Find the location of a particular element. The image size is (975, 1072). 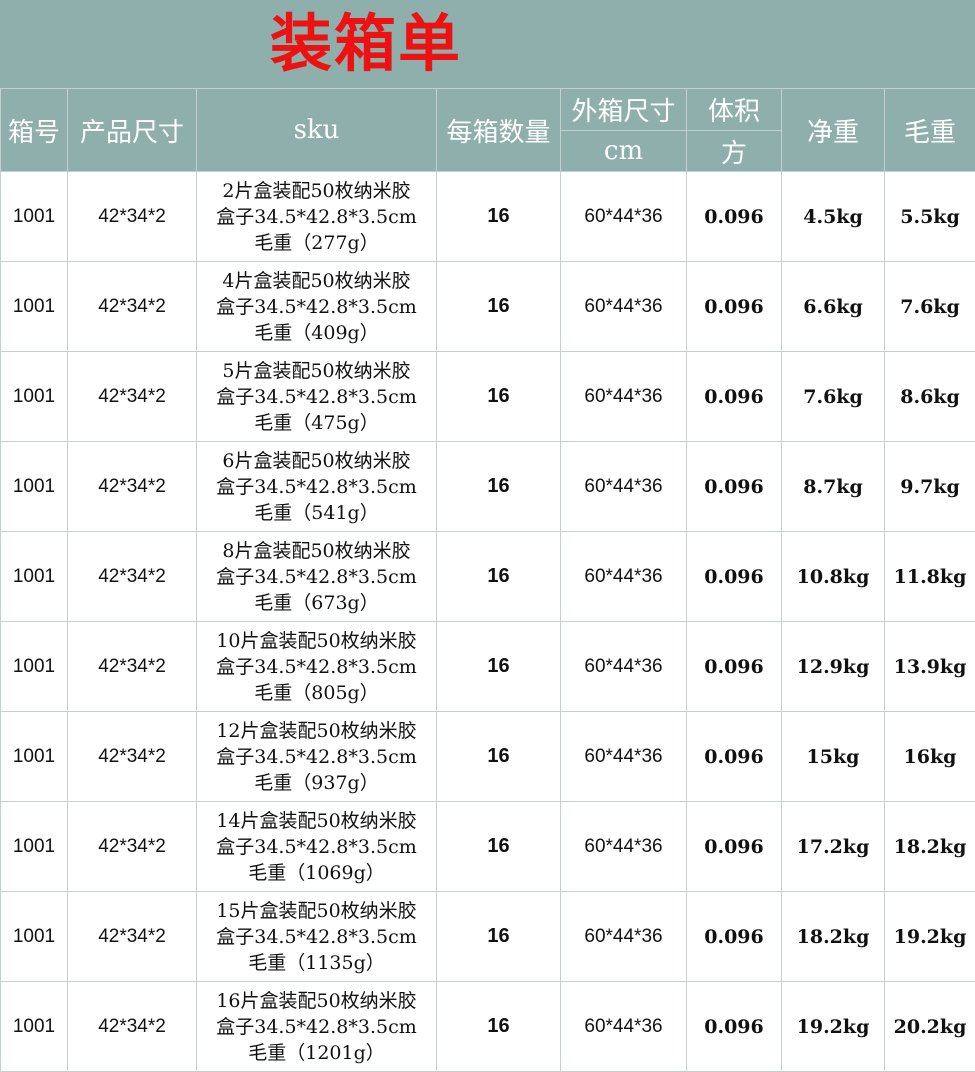

cell-gross-weight: 20.2kg is located at coordinates (930, 1027).